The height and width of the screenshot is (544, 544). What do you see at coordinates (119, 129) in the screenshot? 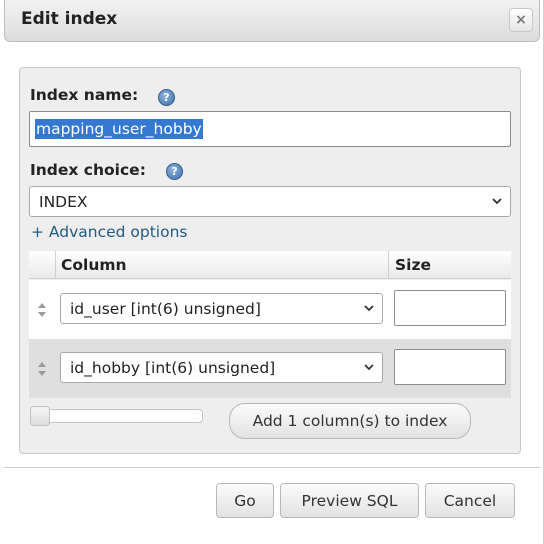
I see `index-name-value: mapping_user_hobby` at bounding box center [119, 129].